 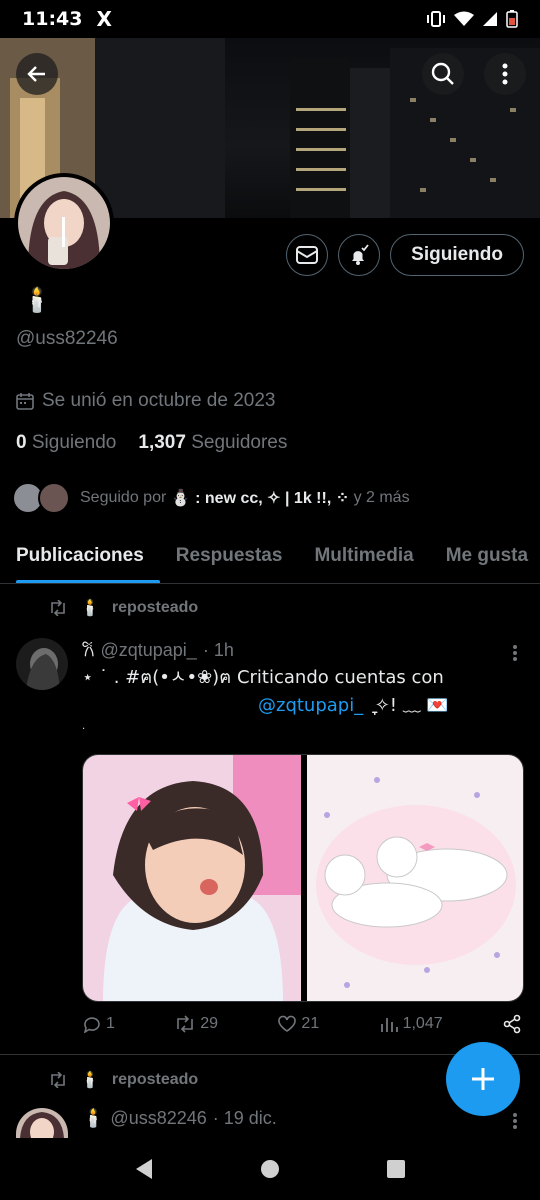 I want to click on bell-check-icon, so click(x=360, y=254).